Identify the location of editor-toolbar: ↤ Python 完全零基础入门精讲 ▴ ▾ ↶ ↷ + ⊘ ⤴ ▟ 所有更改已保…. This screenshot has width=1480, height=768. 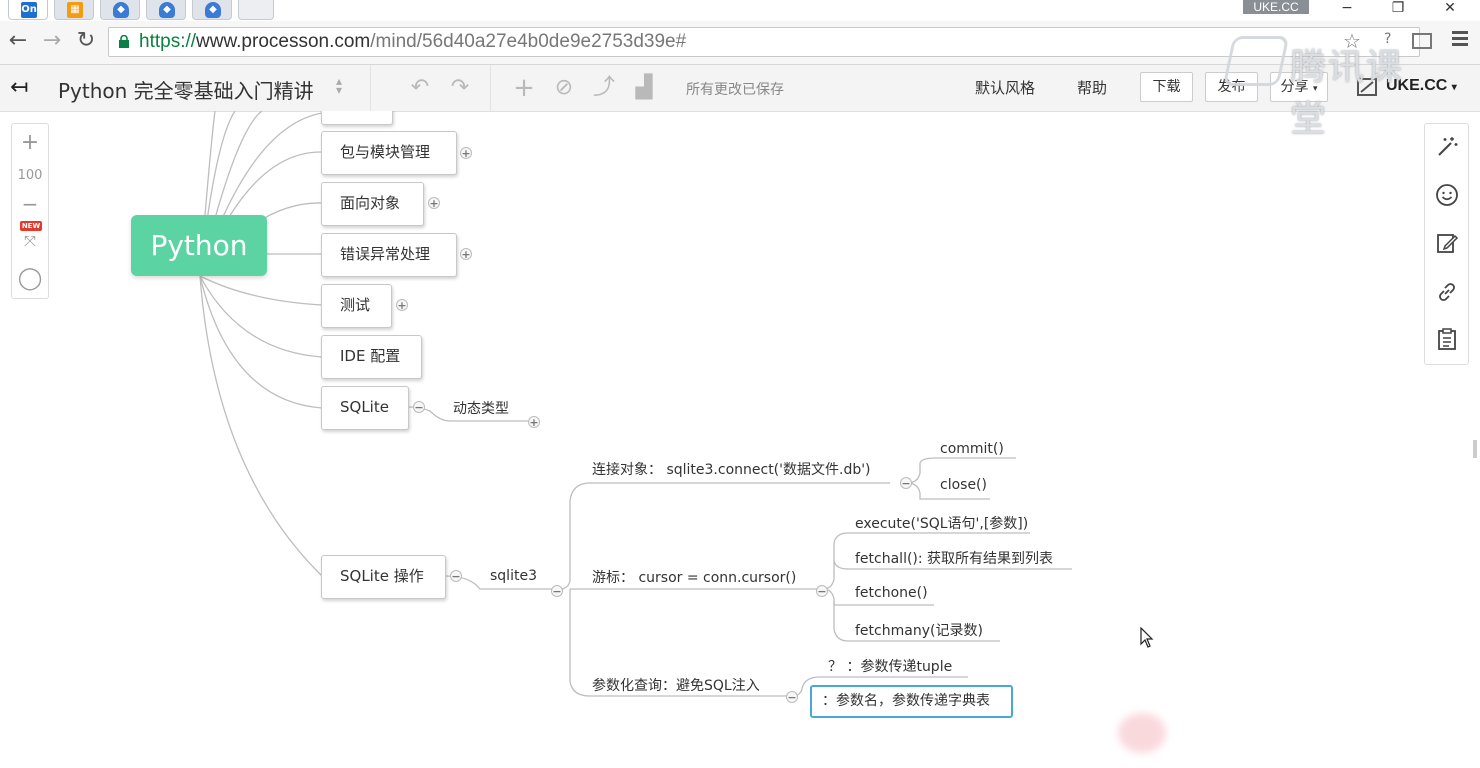
(740, 88).